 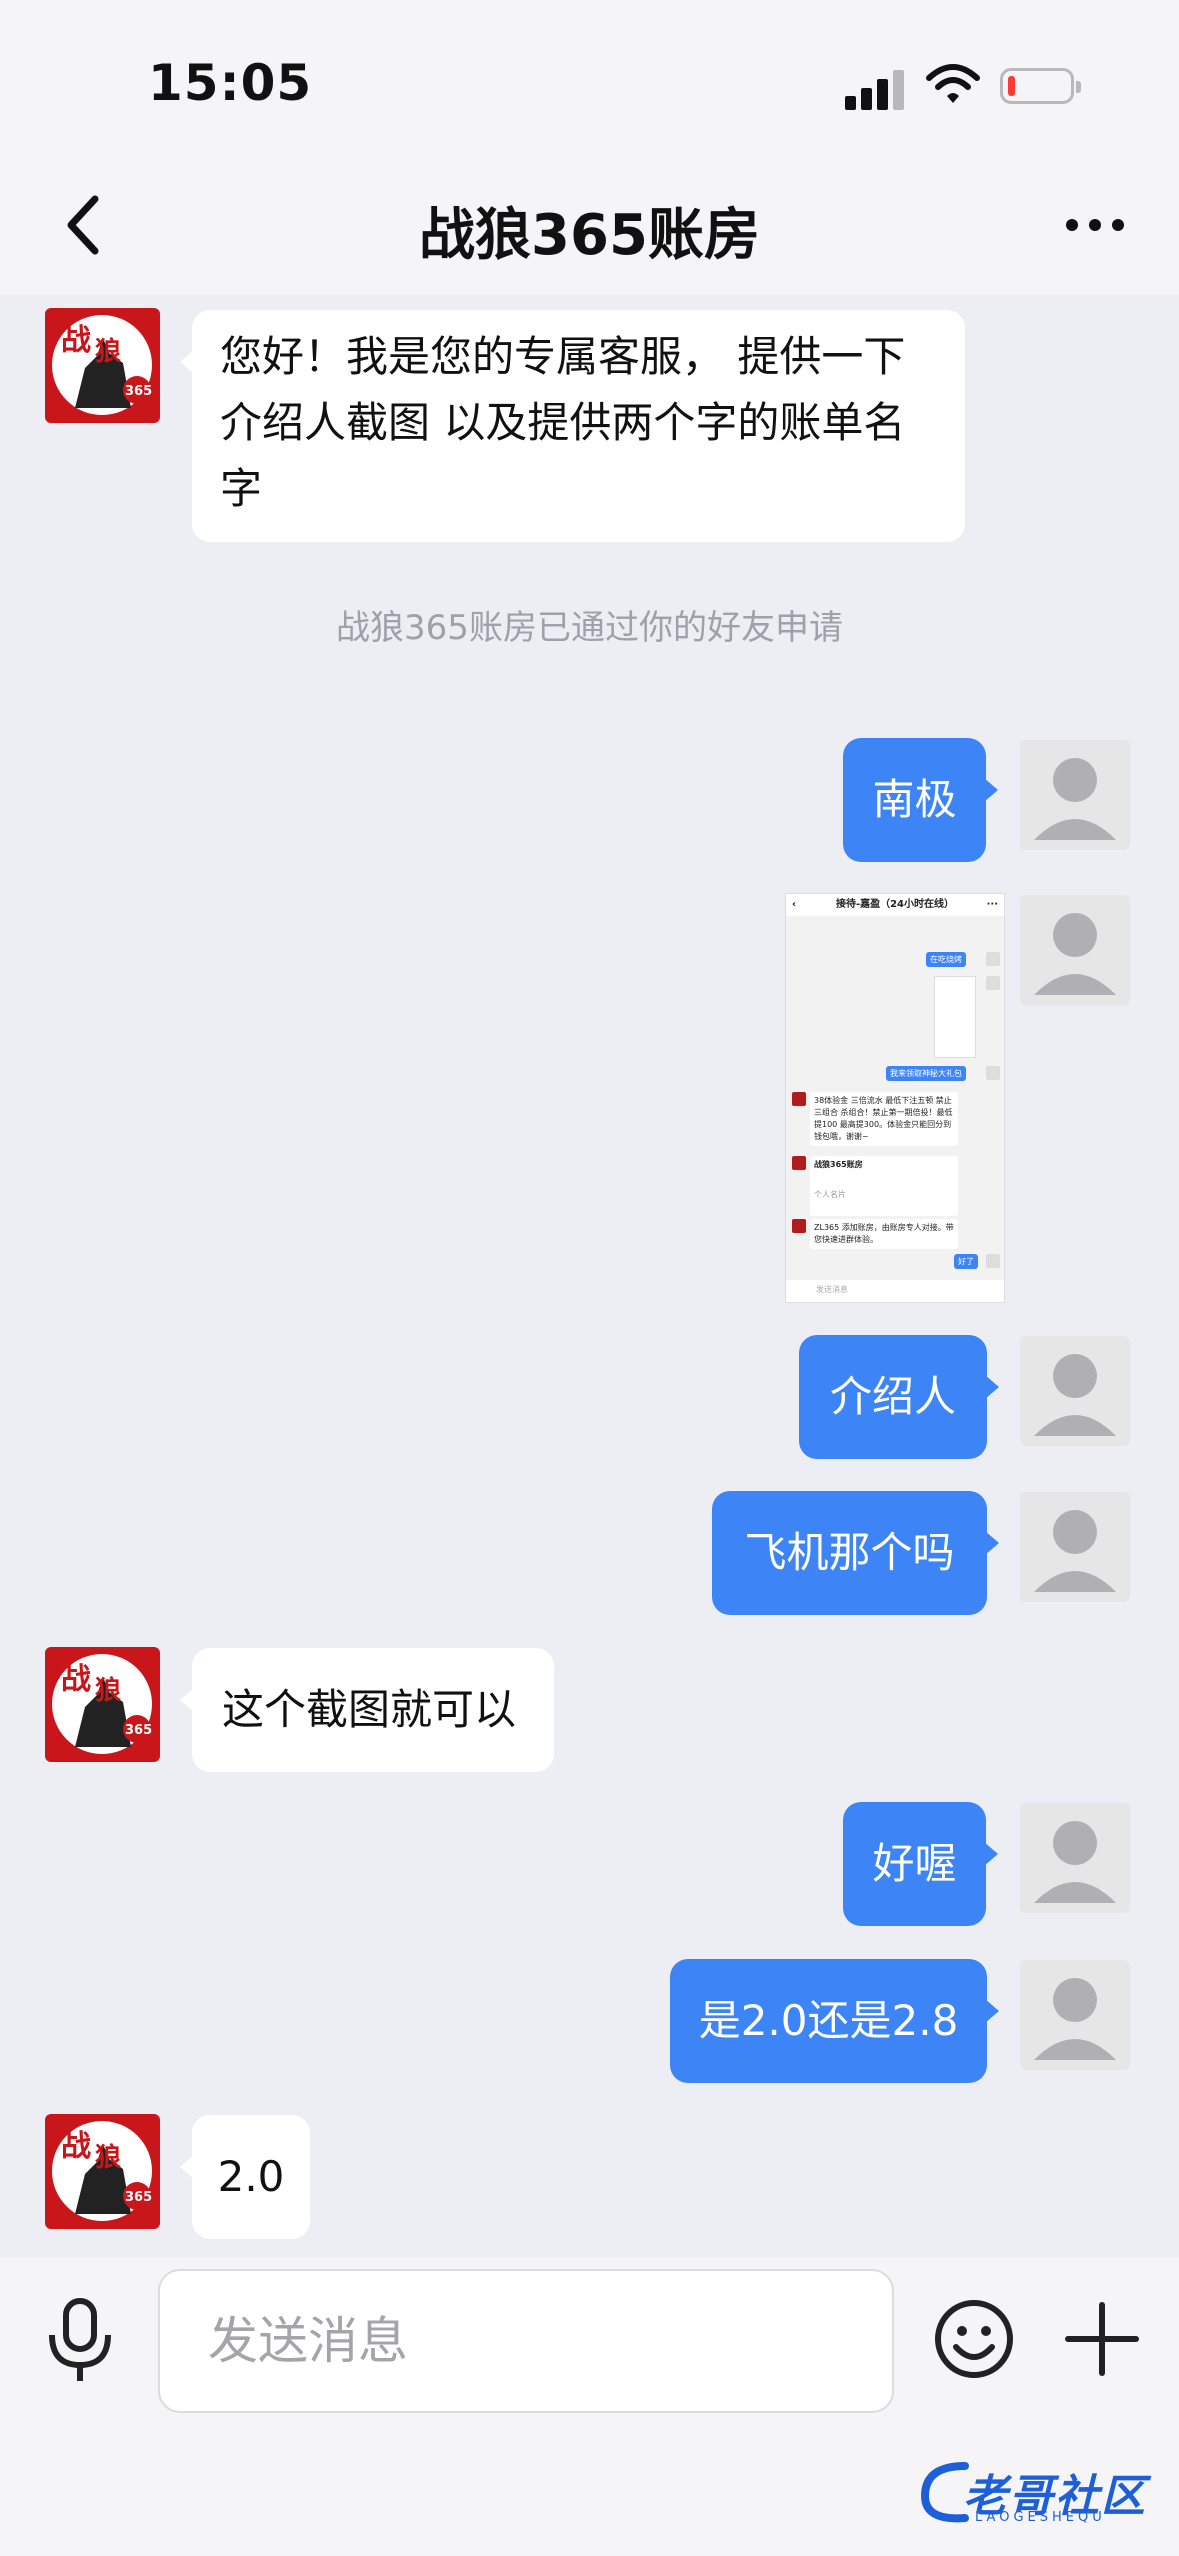 I want to click on message-bubble-outgoing: 介绍人, so click(x=899, y=1397).